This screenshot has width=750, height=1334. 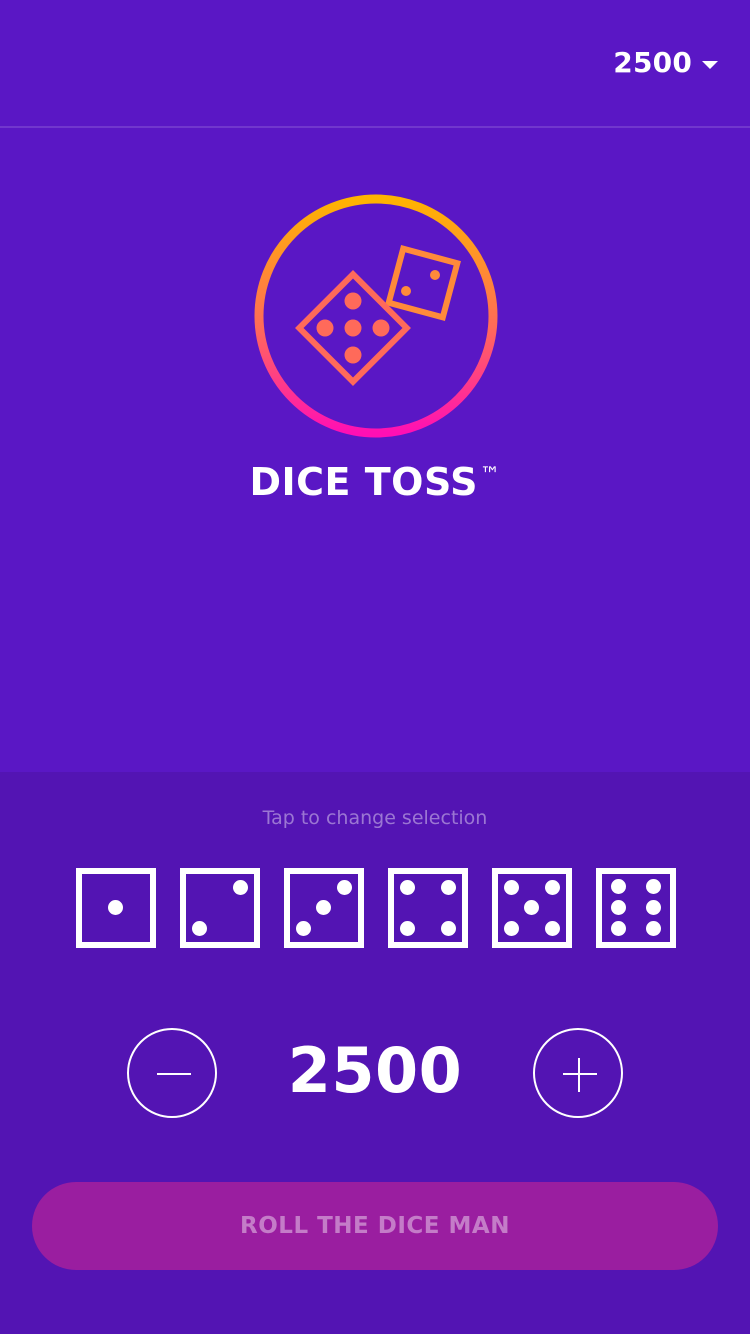 I want to click on die-four-icon, so click(x=428, y=908).